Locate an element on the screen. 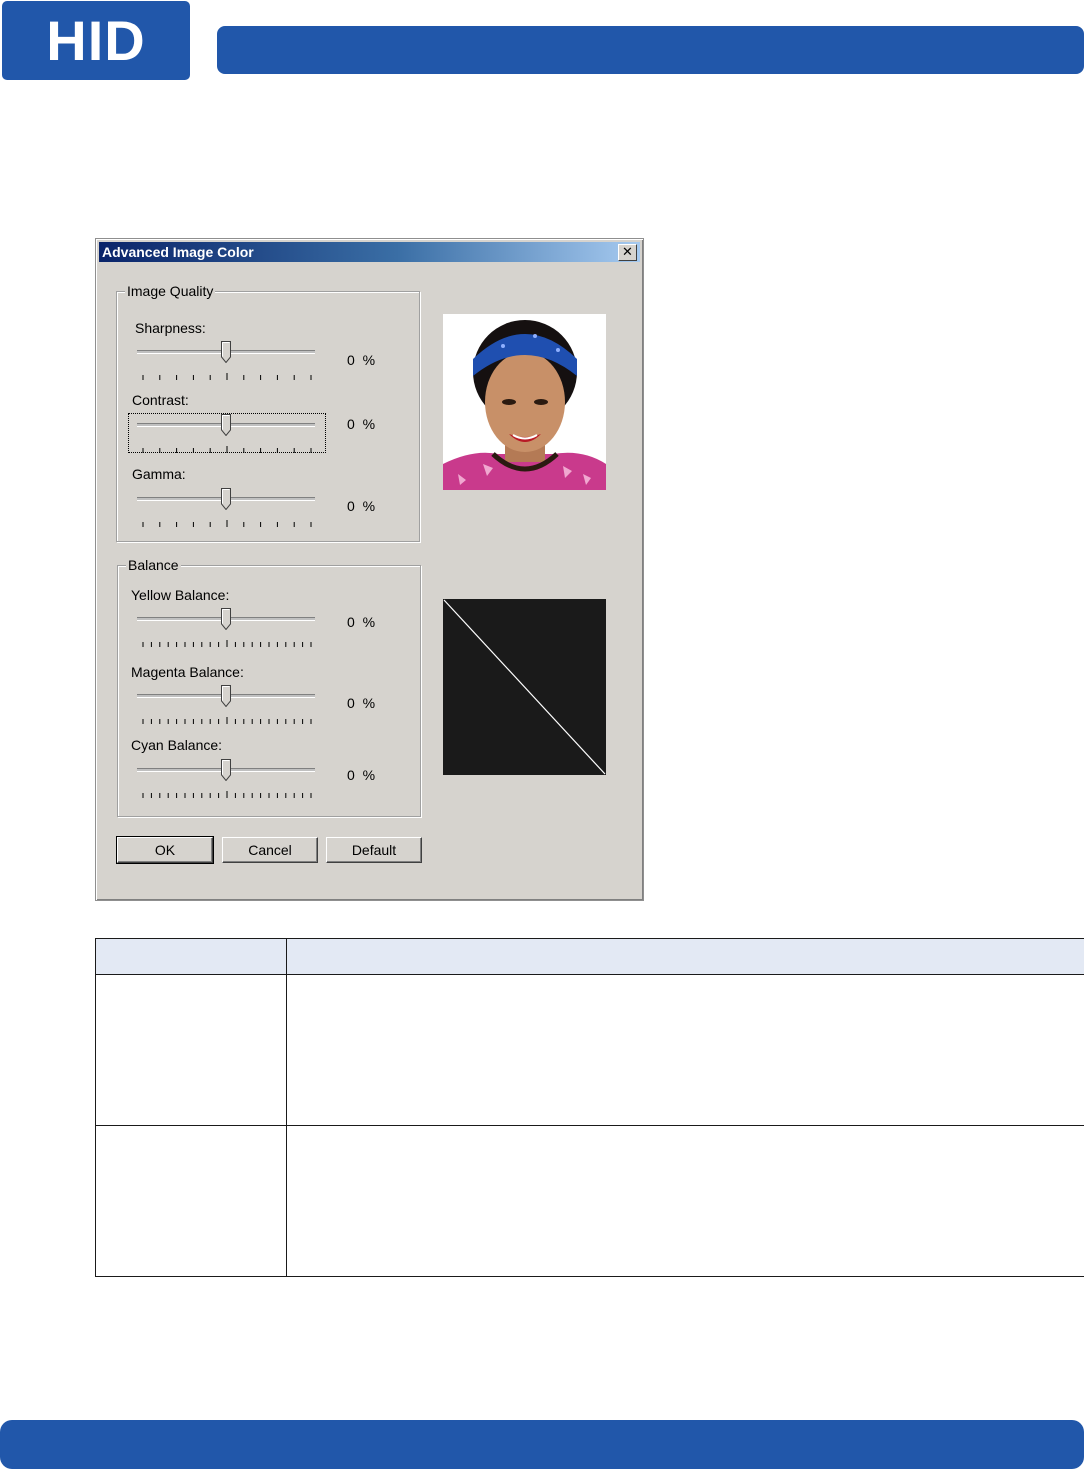 The image size is (1084, 1469). gamma-slider is located at coordinates (228, 507).